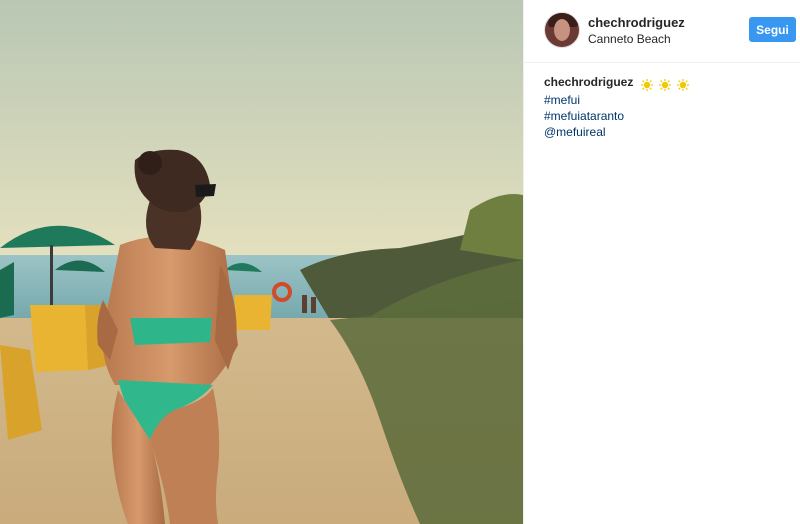 Image resolution: width=800 pixels, height=524 pixels. I want to click on post-header: chechrodriguez Canneto Beach Segui, so click(662, 31).